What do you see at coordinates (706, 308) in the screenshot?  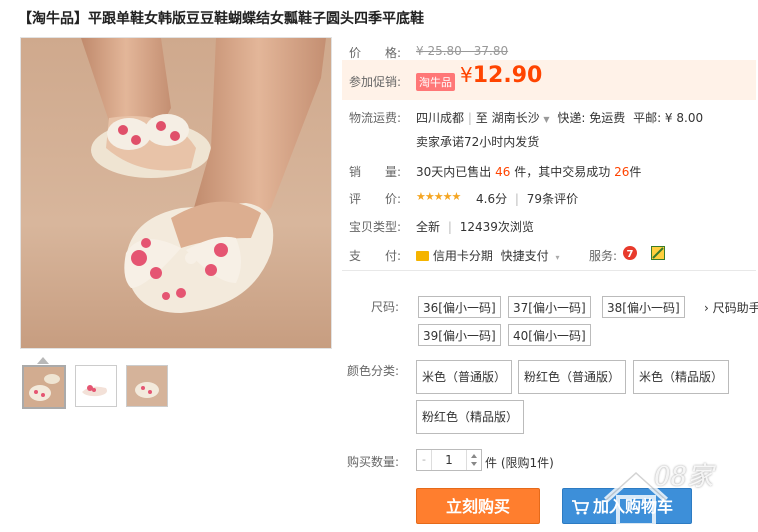 I see `chevron-right-icon: ›` at bounding box center [706, 308].